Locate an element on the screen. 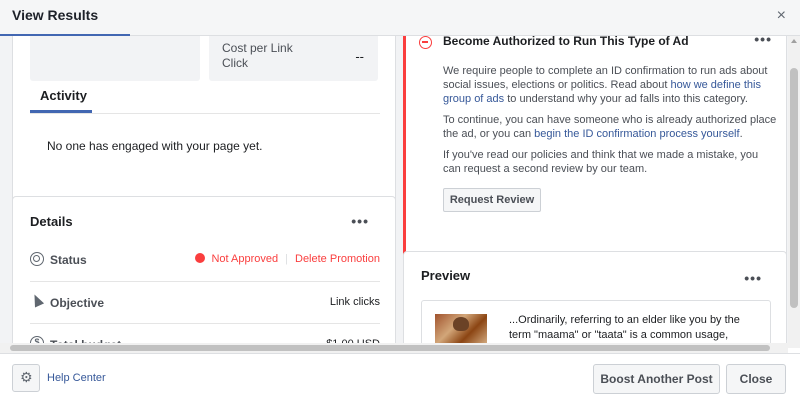 The width and height of the screenshot is (800, 400). dialog-header: View Results × is located at coordinates (400, 18).